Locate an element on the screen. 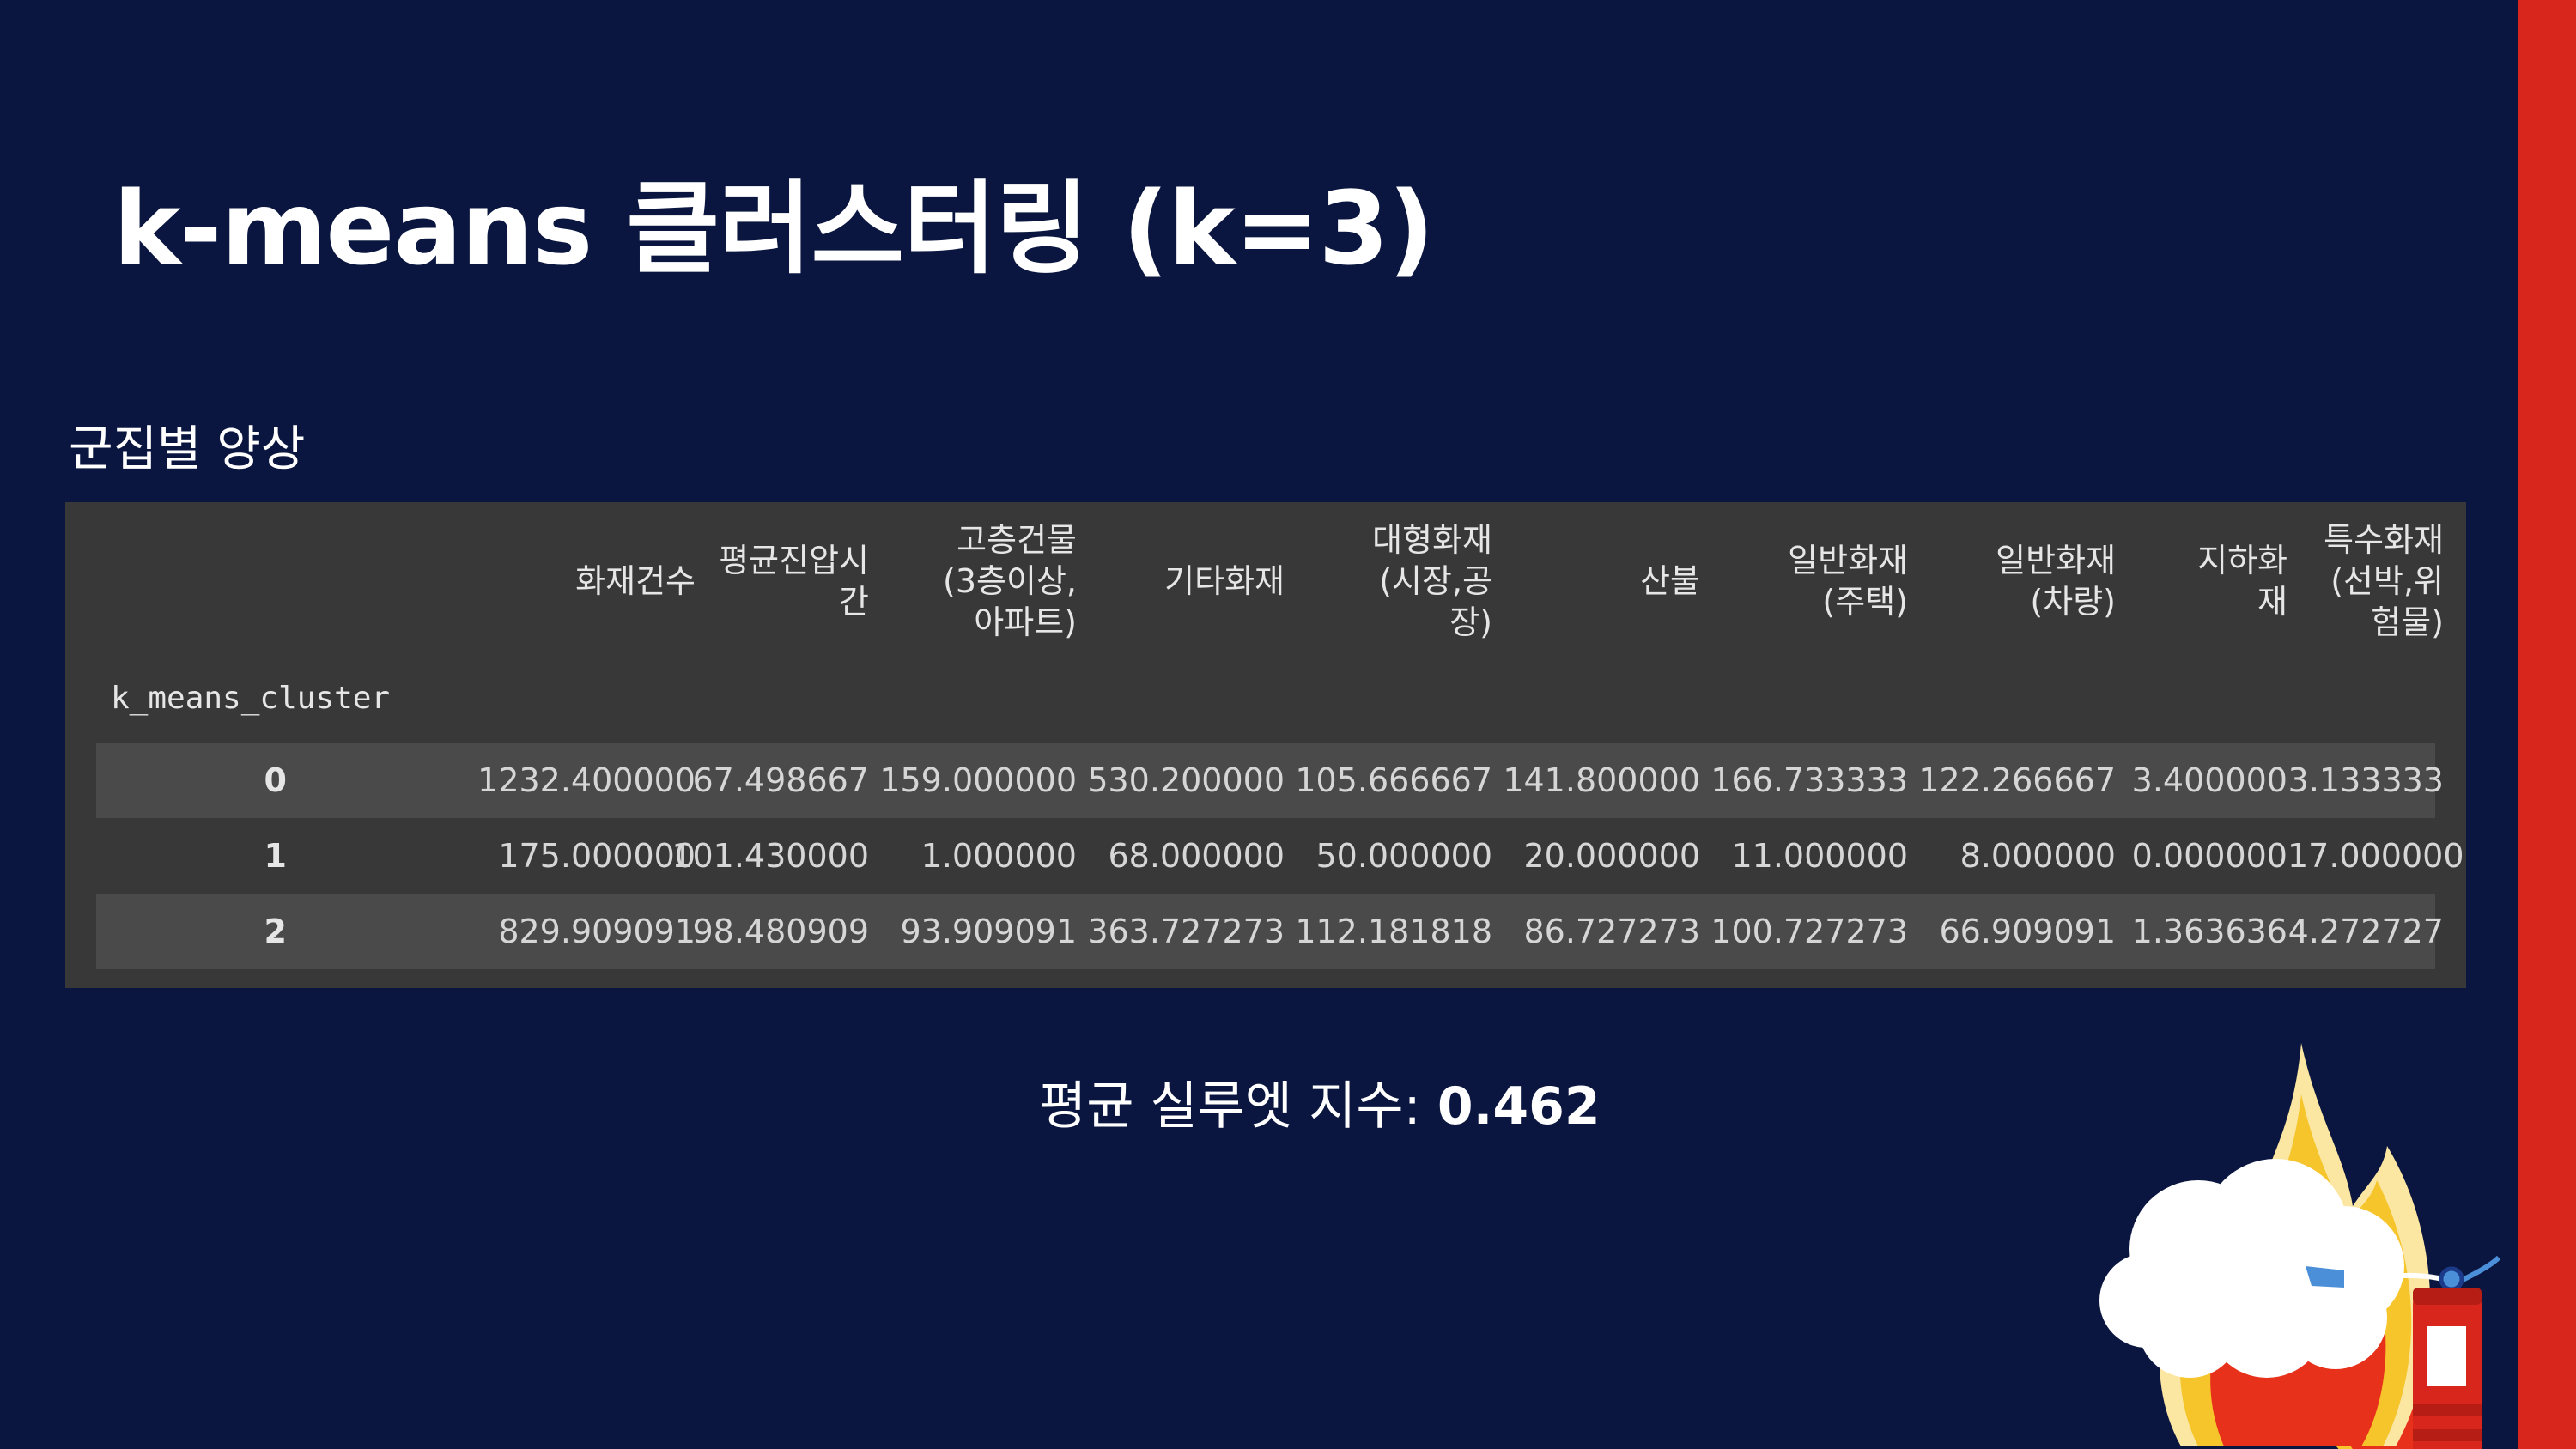  table-cell: 67.498667 is located at coordinates (781, 780).